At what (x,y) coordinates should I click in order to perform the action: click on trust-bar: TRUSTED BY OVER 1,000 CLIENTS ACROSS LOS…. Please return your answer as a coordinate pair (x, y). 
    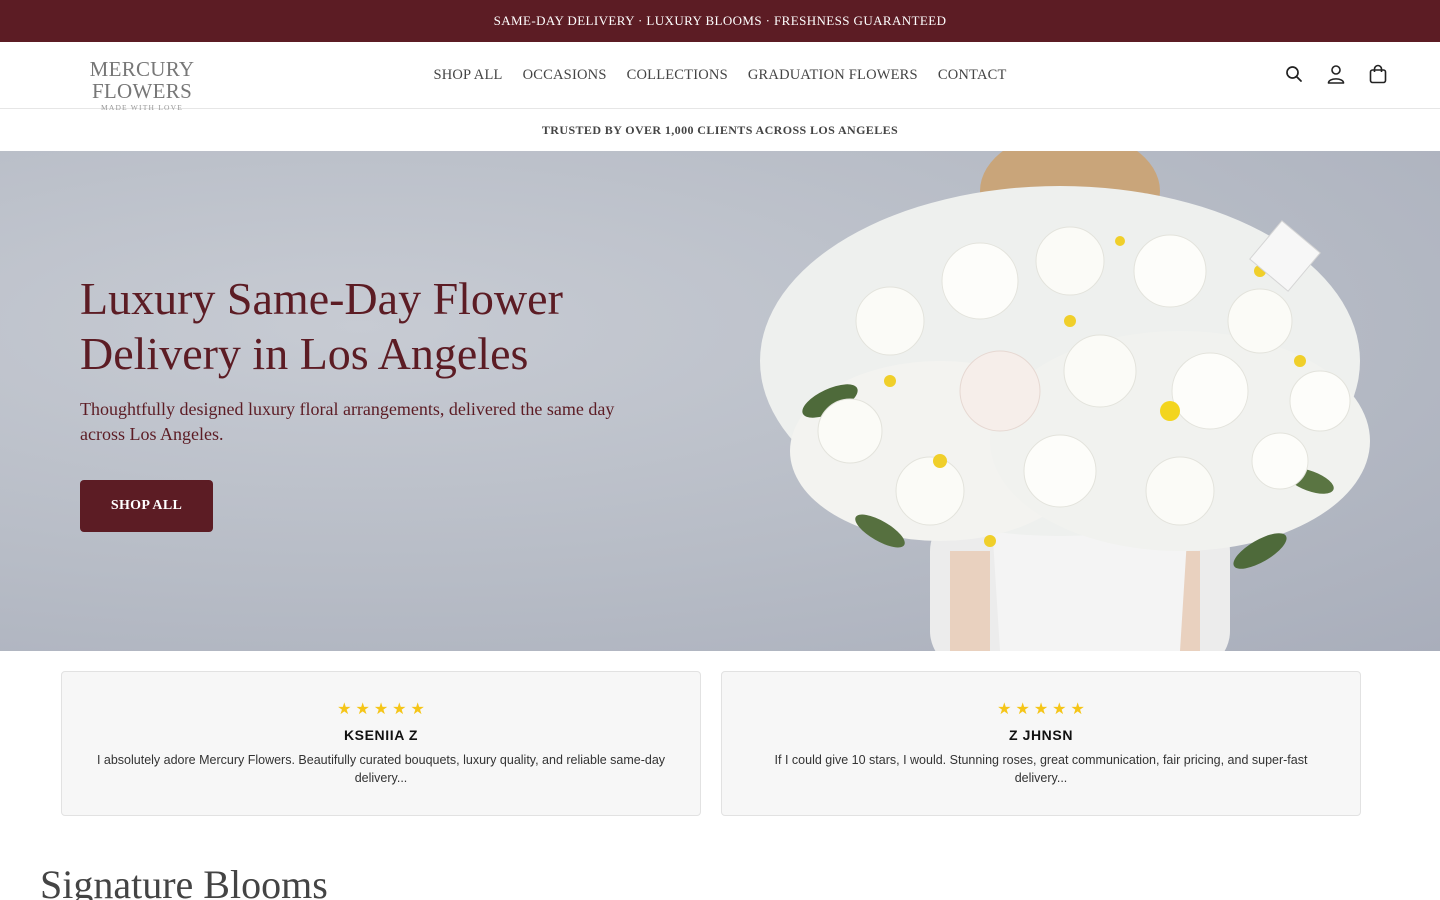
    Looking at the image, I should click on (720, 130).